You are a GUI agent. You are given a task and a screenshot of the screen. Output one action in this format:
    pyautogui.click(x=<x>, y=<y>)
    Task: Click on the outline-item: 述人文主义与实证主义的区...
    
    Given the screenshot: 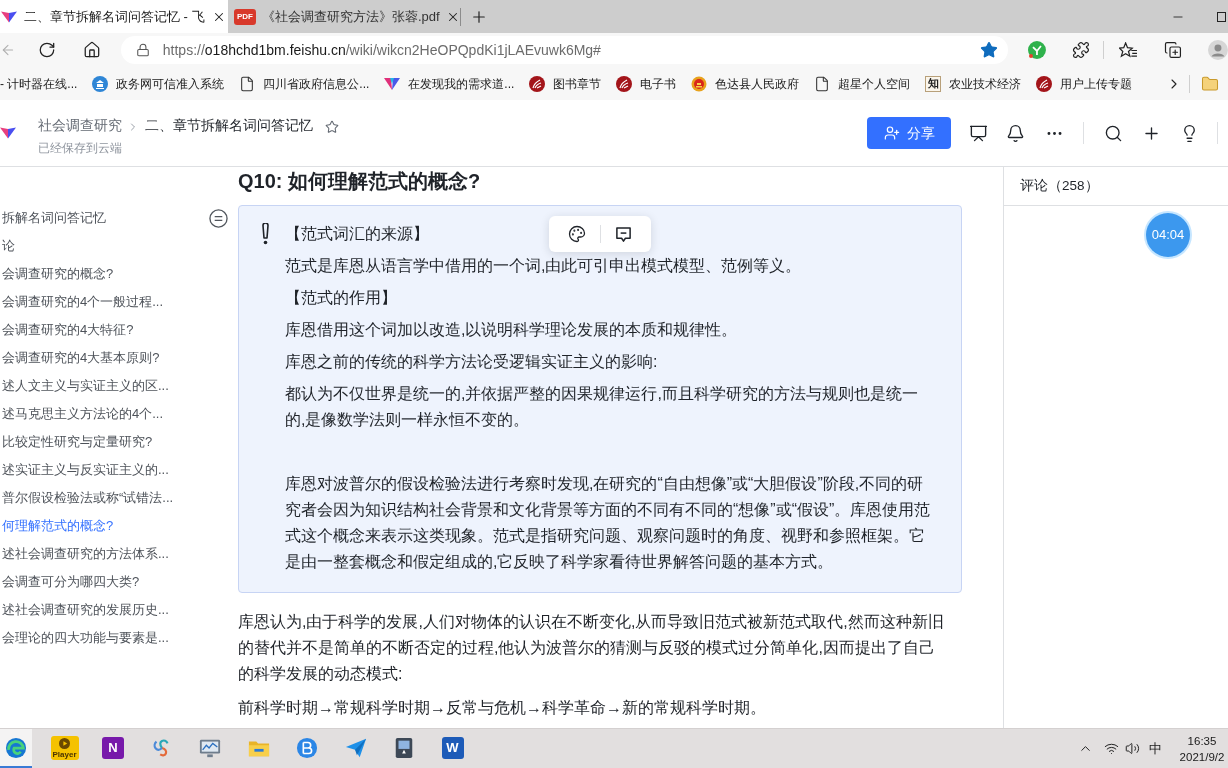 What is the action you would take?
    pyautogui.click(x=84, y=386)
    